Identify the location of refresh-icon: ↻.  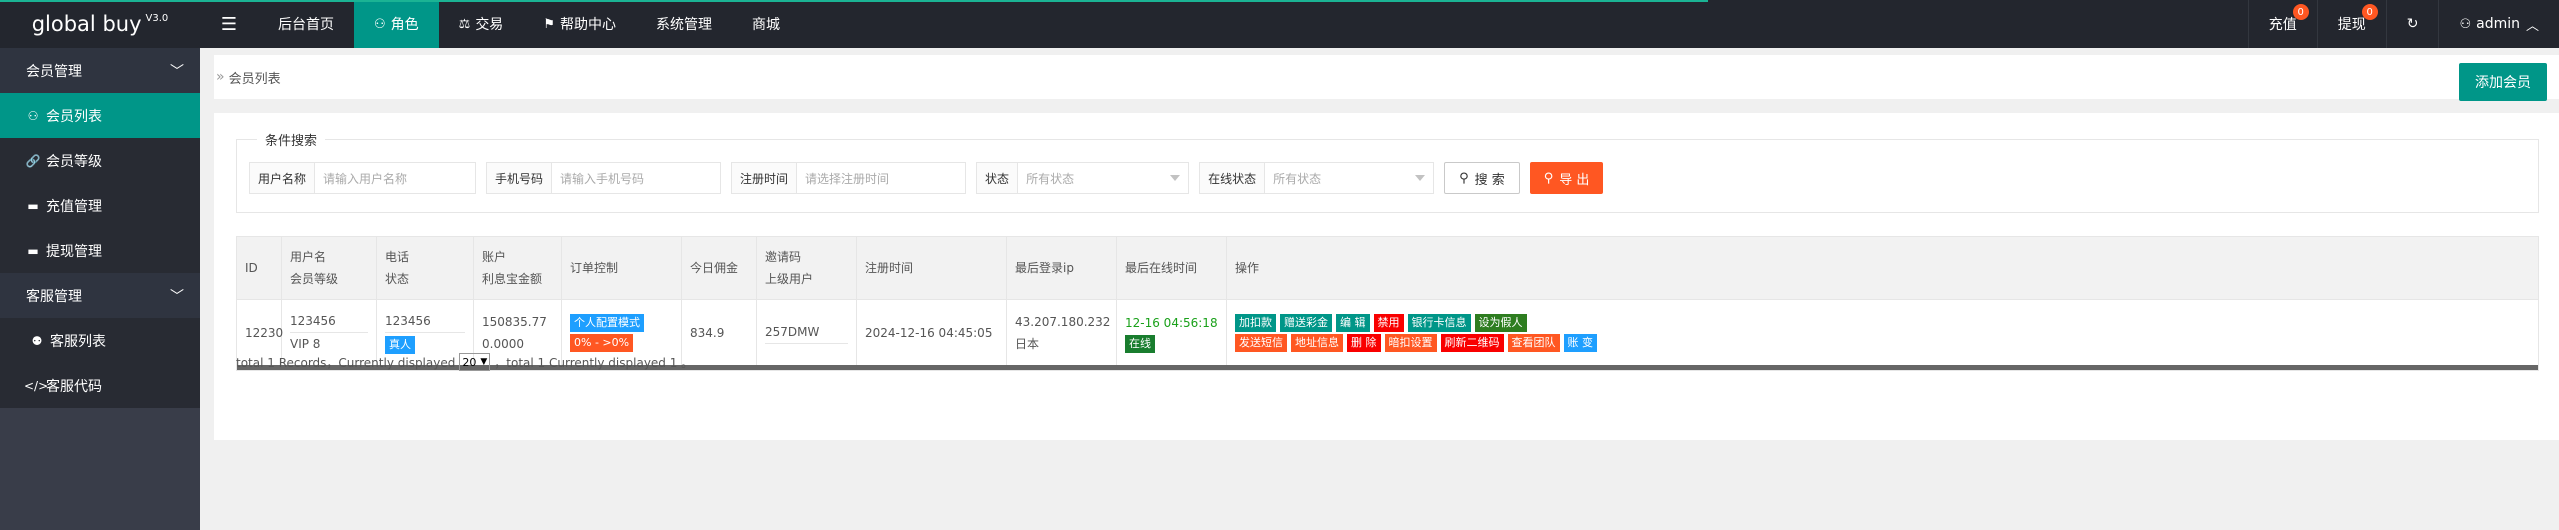
(2412, 24).